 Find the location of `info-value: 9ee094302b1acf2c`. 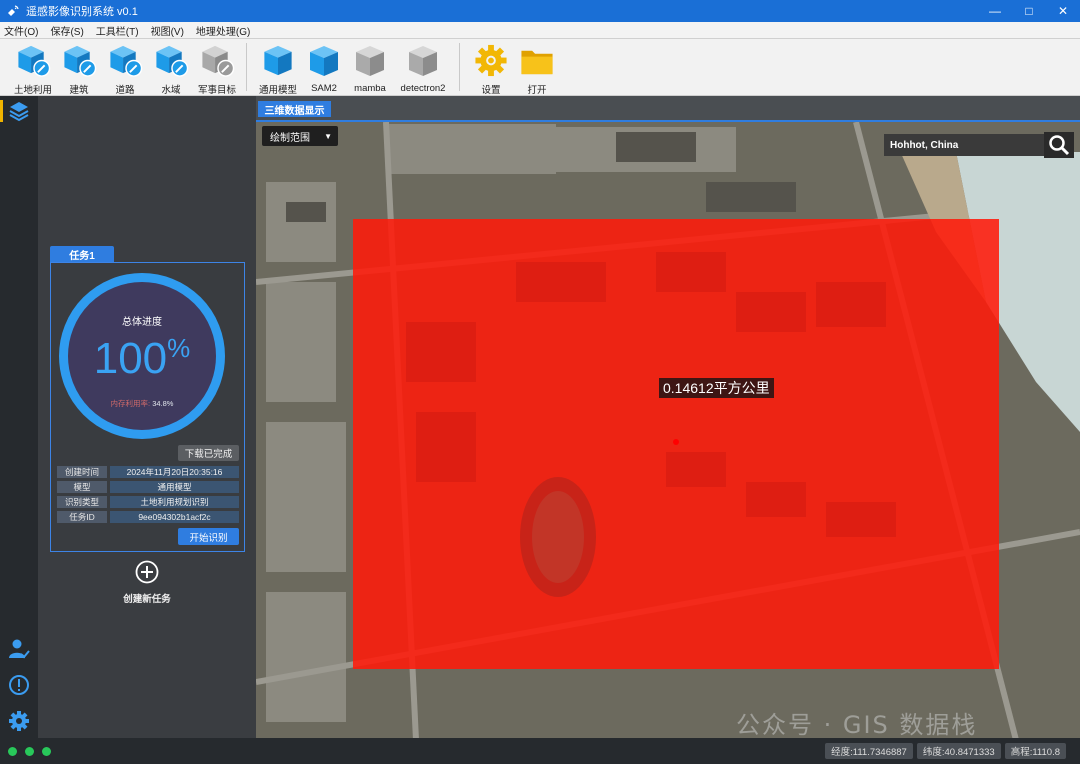

info-value: 9ee094302b1acf2c is located at coordinates (174, 517).